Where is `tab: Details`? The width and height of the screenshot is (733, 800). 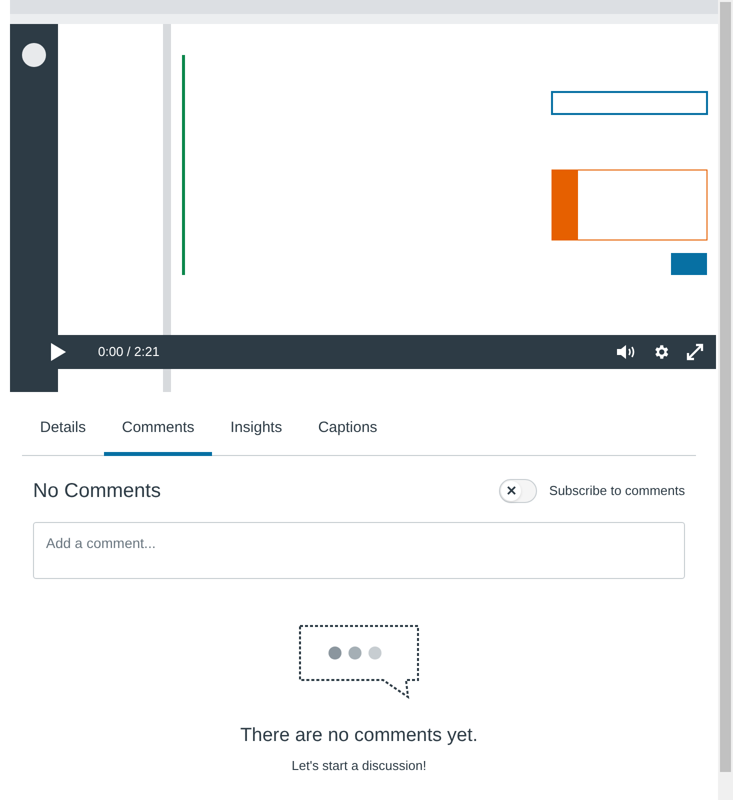 tab: Details is located at coordinates (63, 435).